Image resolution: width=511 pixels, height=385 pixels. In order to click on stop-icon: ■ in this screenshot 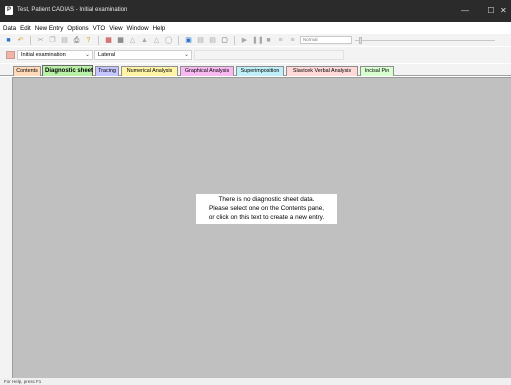, I will do `click(268, 40)`.